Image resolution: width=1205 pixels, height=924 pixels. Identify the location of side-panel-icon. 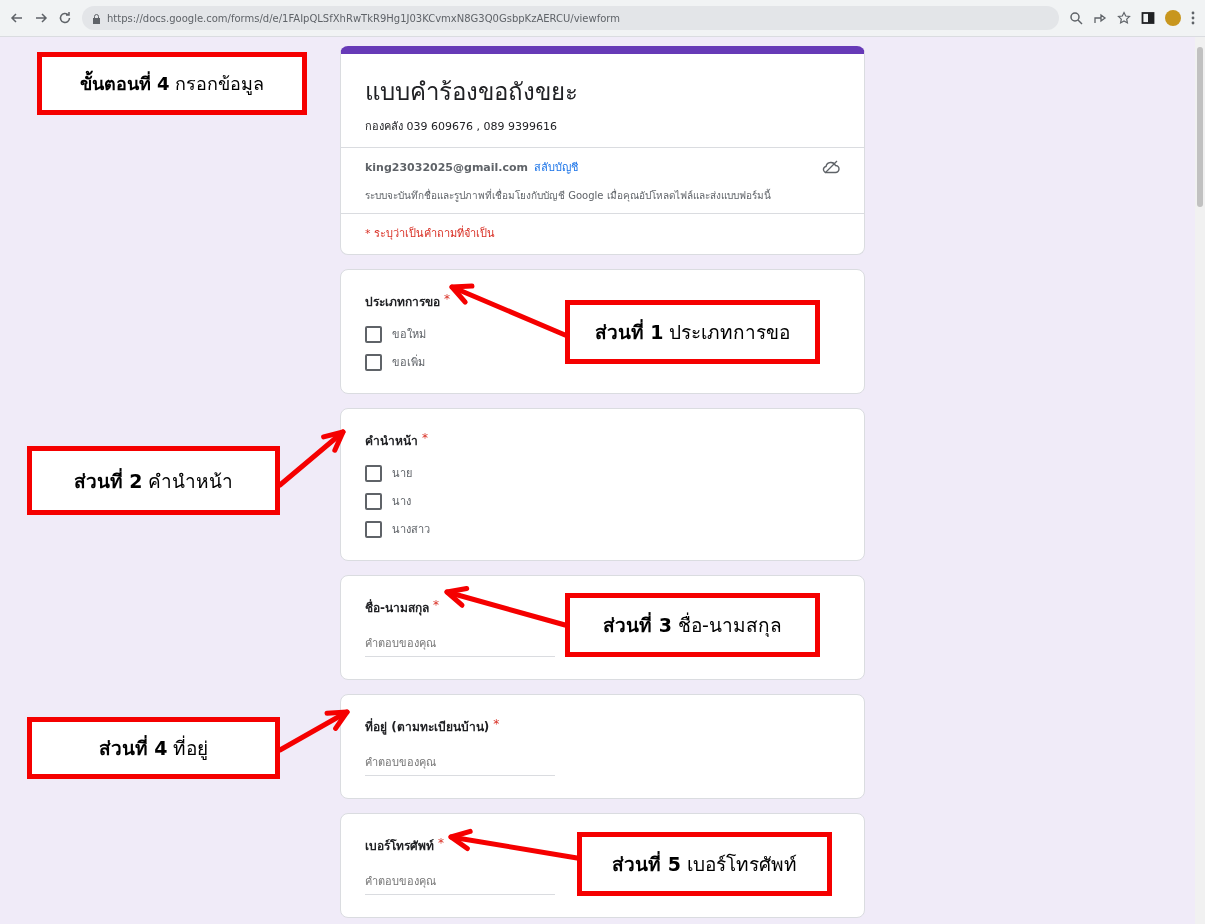
(1148, 18).